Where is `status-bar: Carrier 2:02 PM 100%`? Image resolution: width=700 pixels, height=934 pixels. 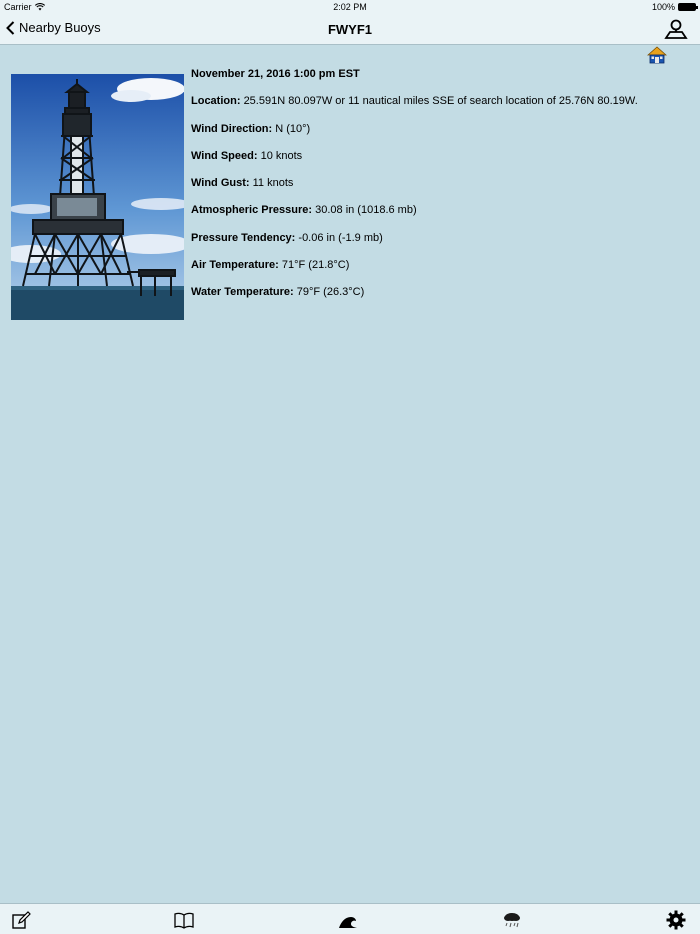
status-bar: Carrier 2:02 PM 100% is located at coordinates (350, 7).